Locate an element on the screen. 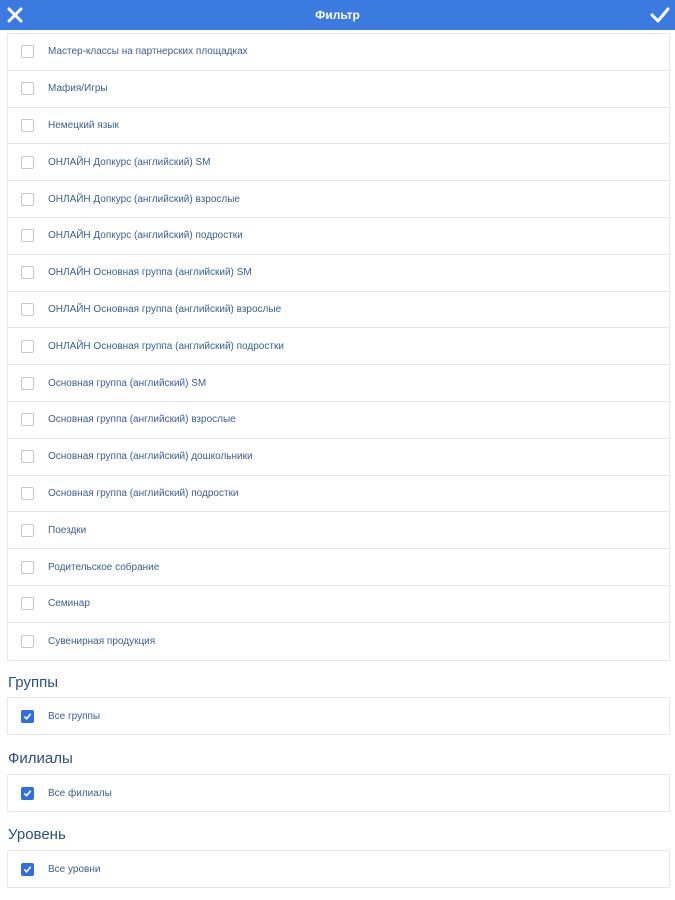 The height and width of the screenshot is (900, 675). list-item: Мафия/Игры is located at coordinates (338, 89).